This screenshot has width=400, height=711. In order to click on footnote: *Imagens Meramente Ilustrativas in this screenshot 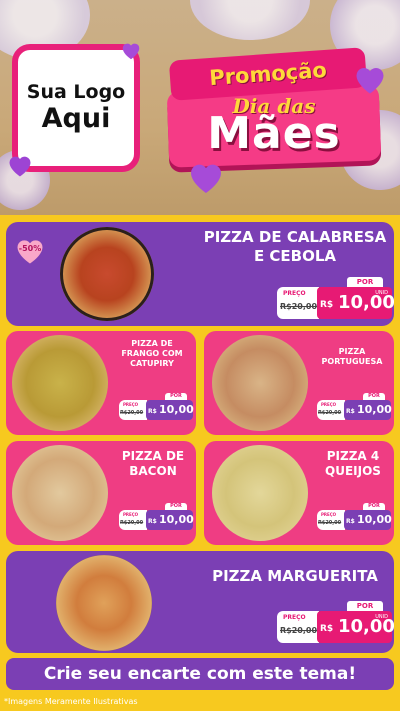, I will do `click(71, 701)`.